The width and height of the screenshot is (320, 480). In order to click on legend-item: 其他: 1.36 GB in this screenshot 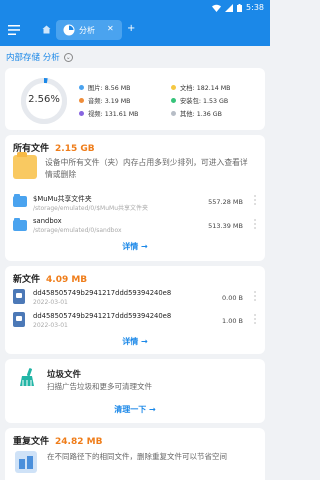, I will do `click(196, 113)`.